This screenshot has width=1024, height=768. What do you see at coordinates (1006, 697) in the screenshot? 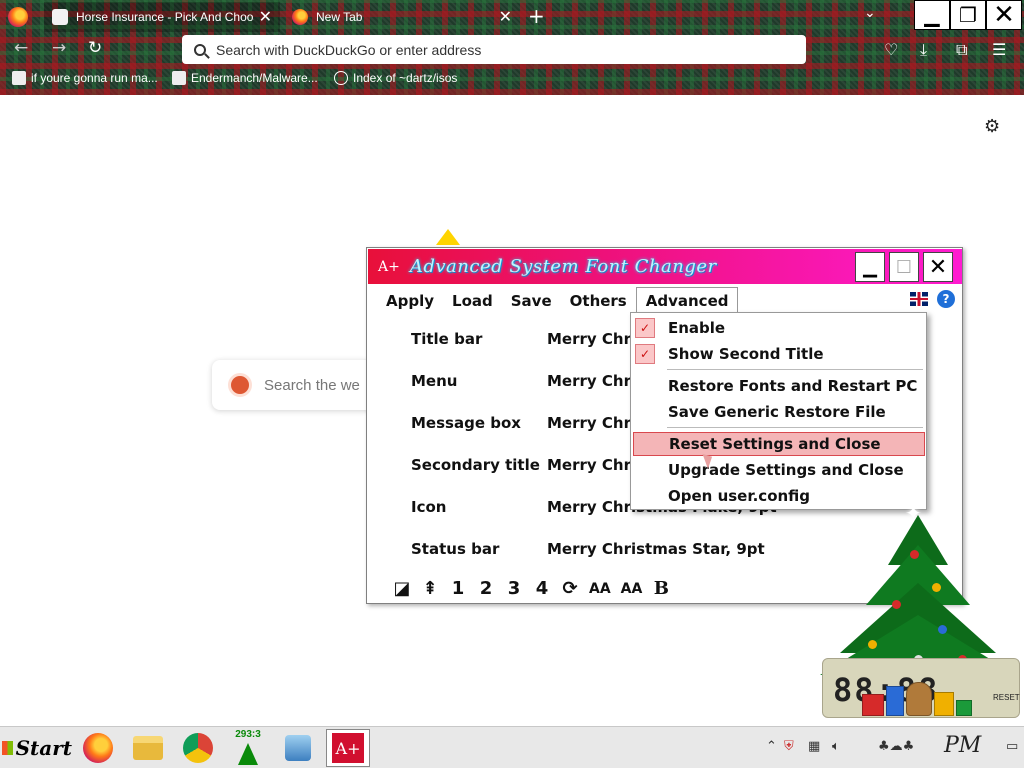
I see `reset-label: RESET` at bounding box center [1006, 697].